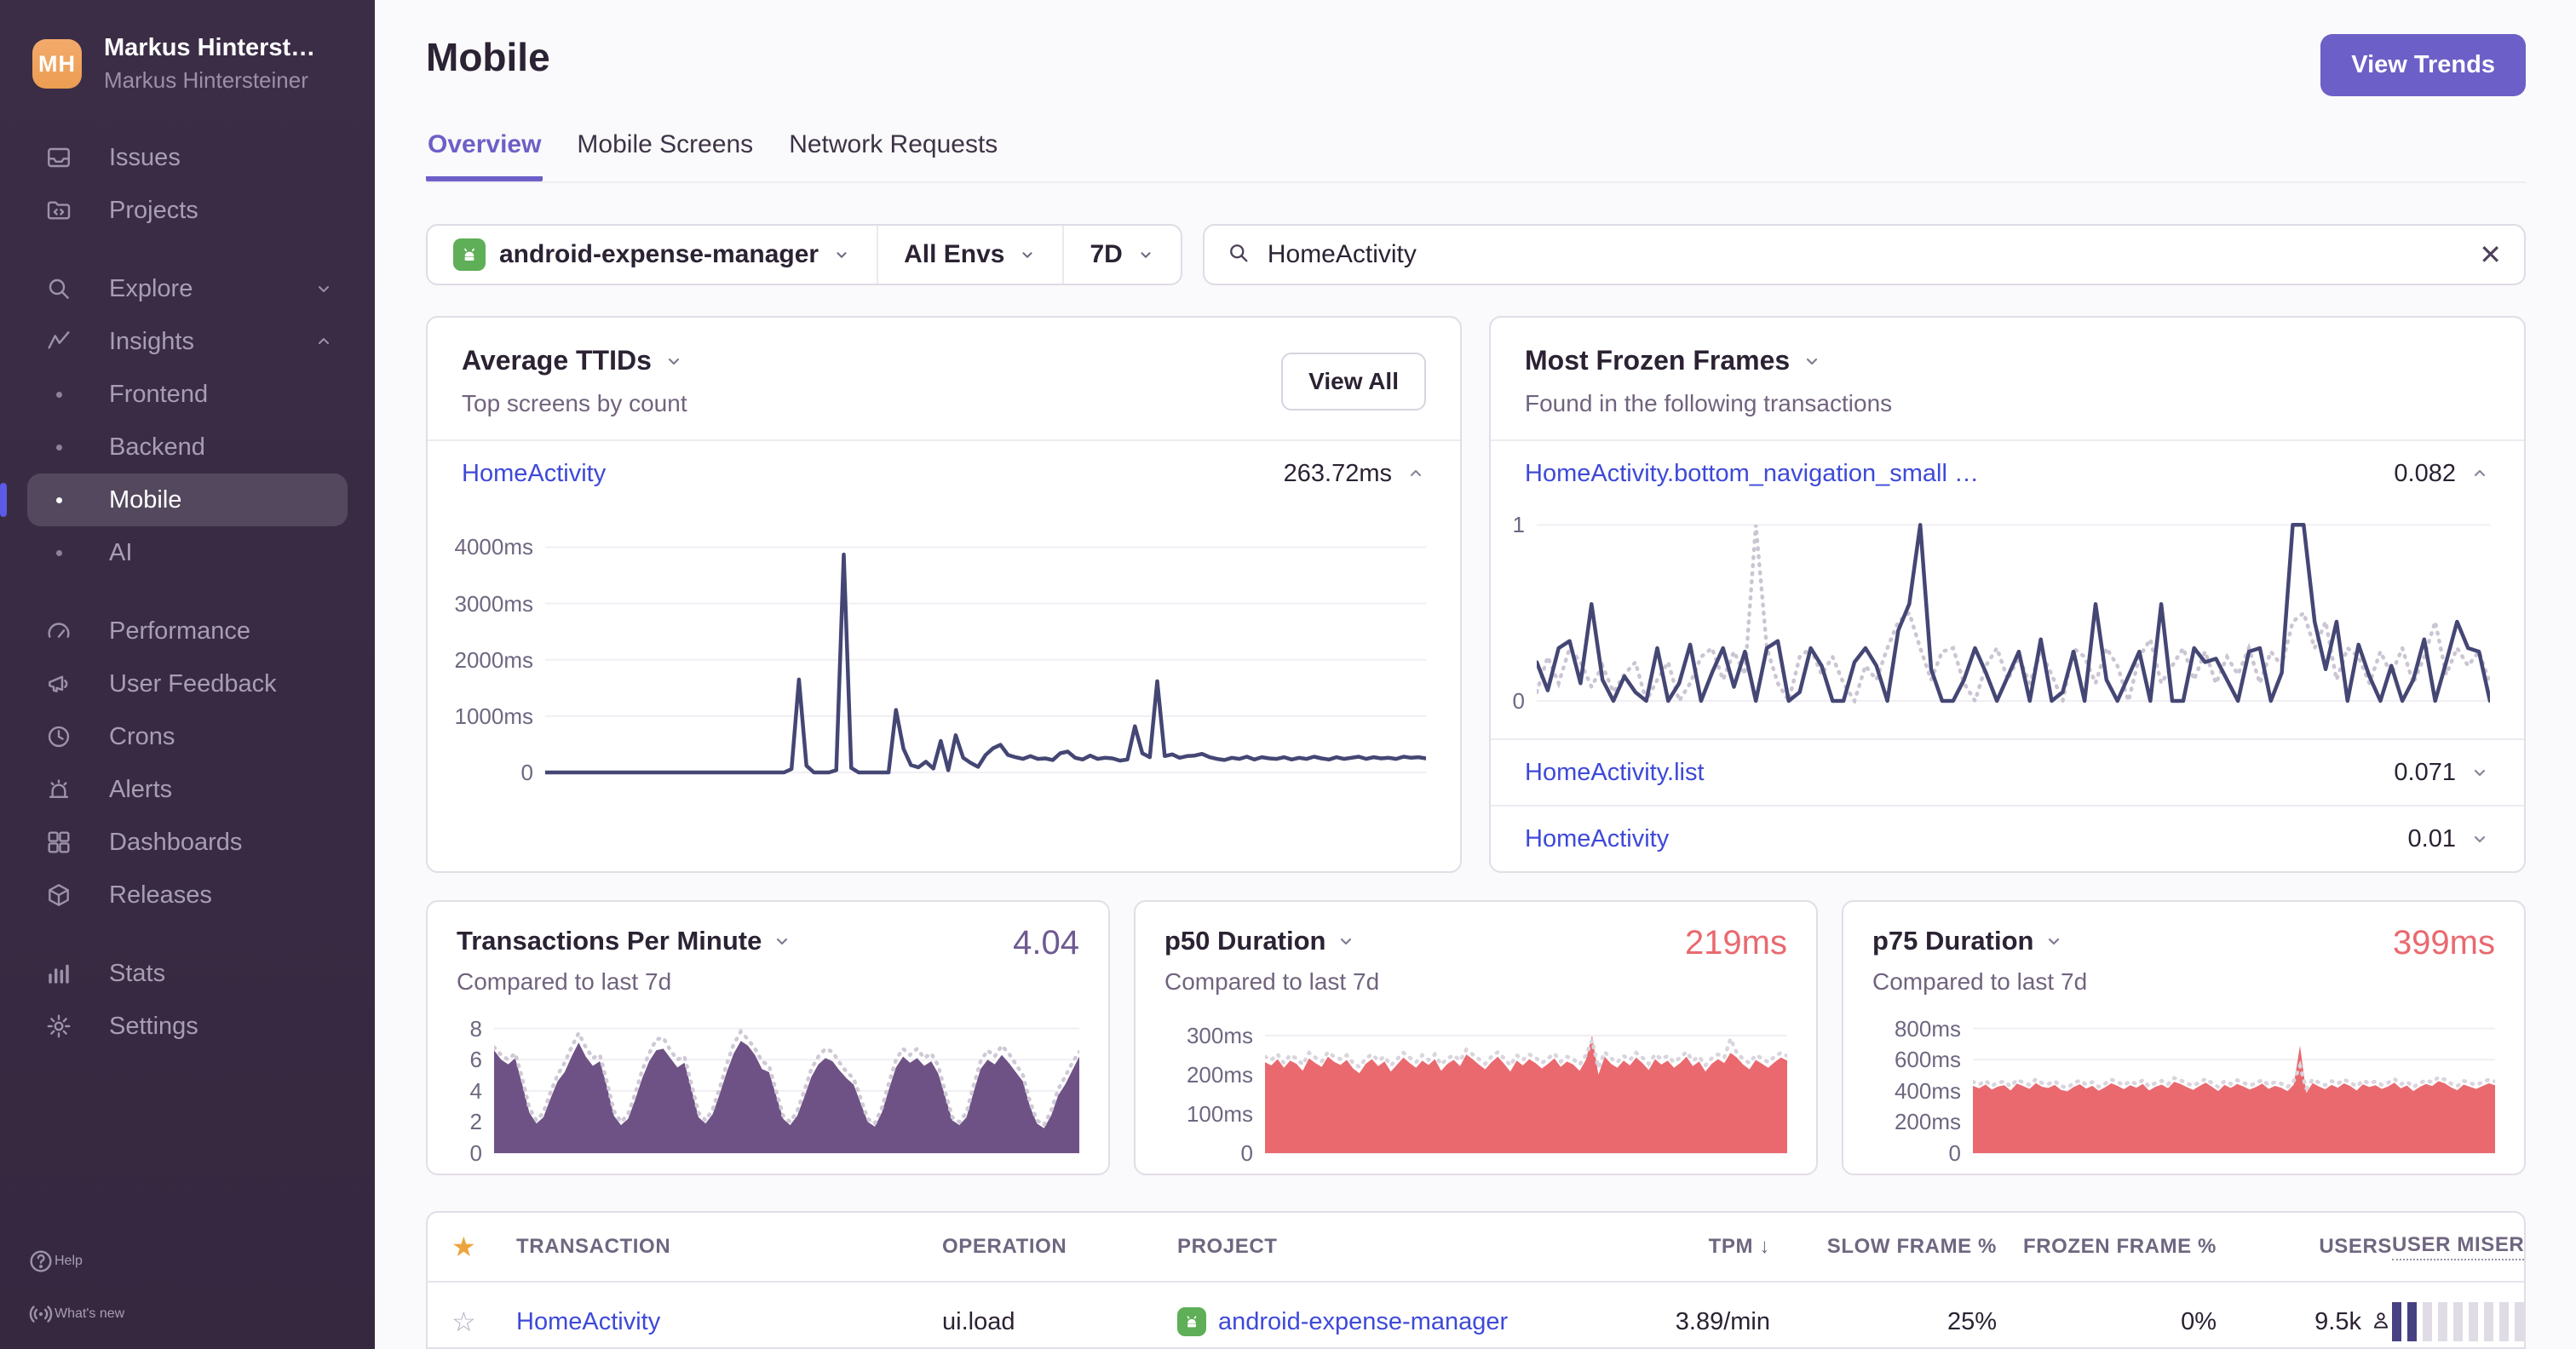  I want to click on p50-chart, so click(1526, 1084).